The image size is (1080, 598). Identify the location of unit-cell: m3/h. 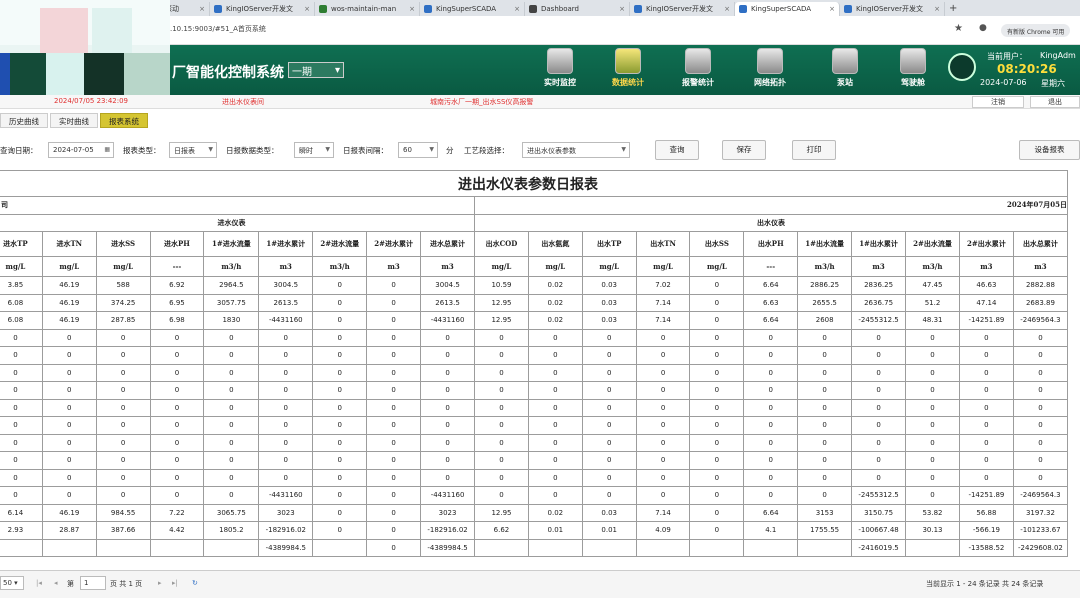
(932, 266).